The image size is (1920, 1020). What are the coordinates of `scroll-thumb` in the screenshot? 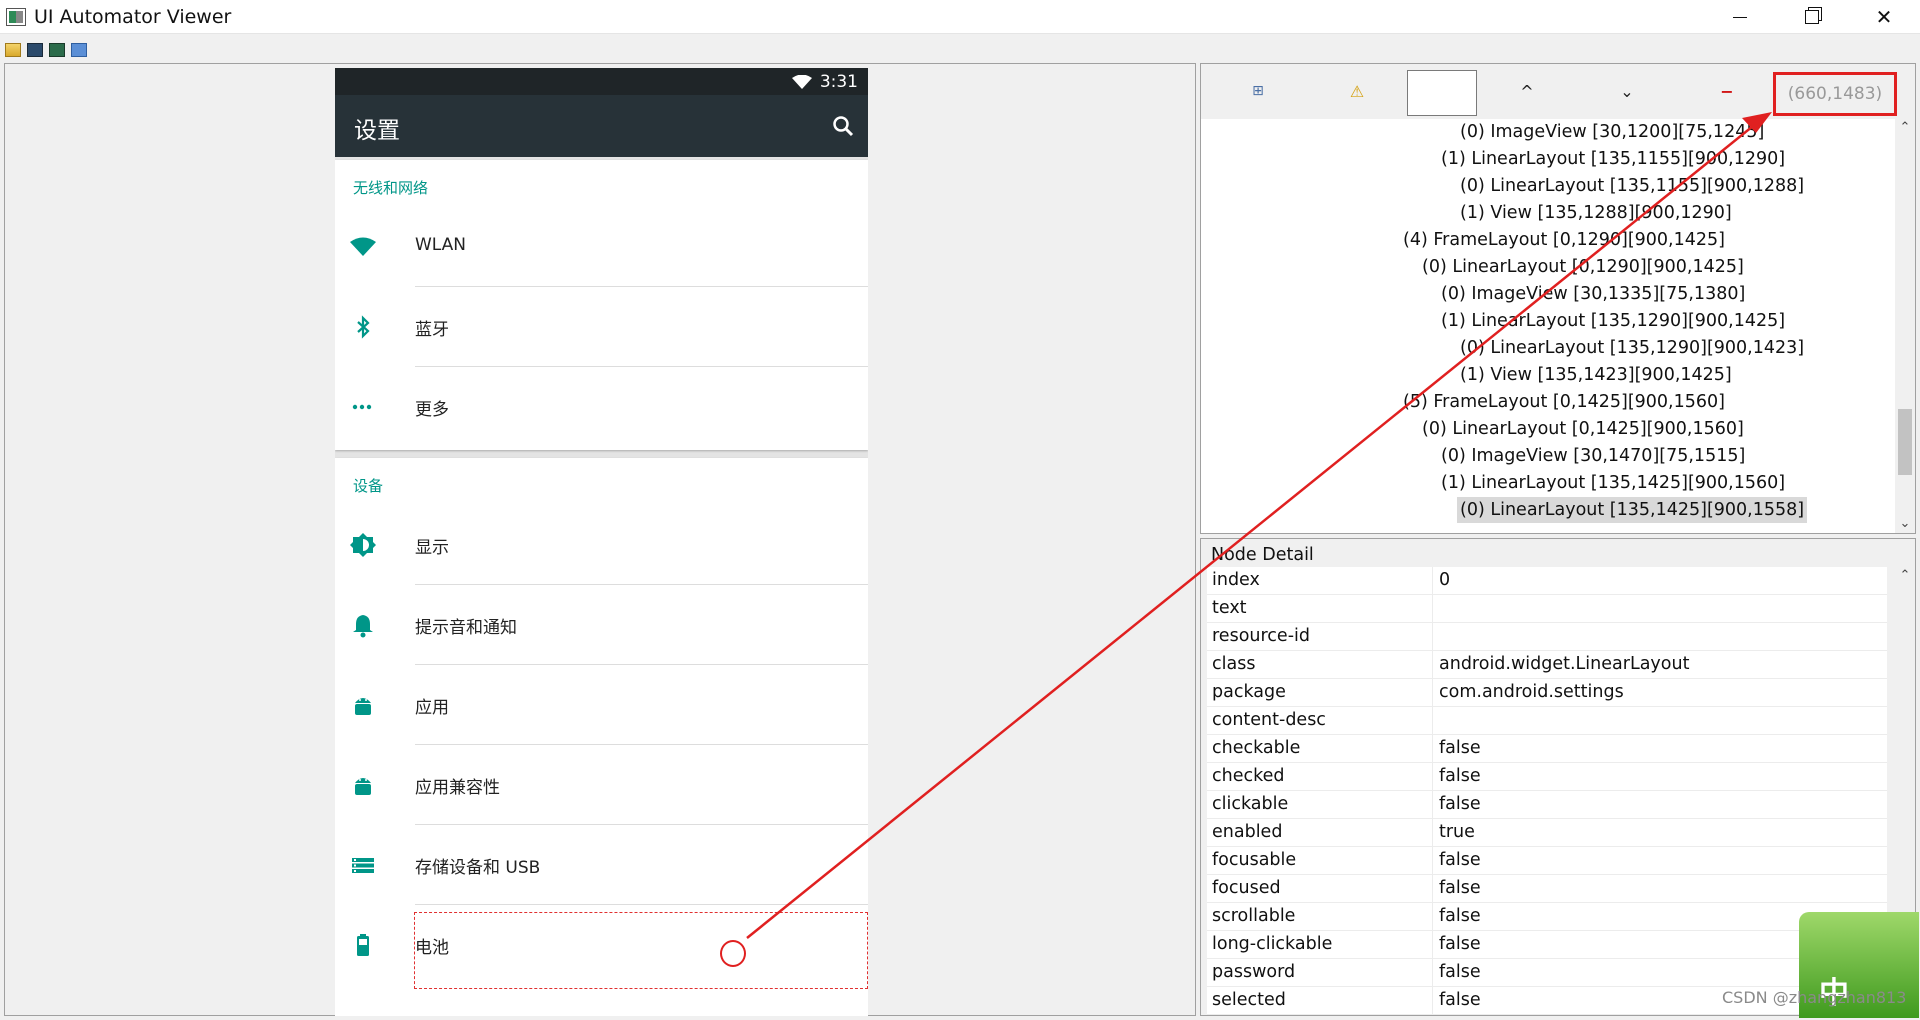 It's located at (1905, 442).